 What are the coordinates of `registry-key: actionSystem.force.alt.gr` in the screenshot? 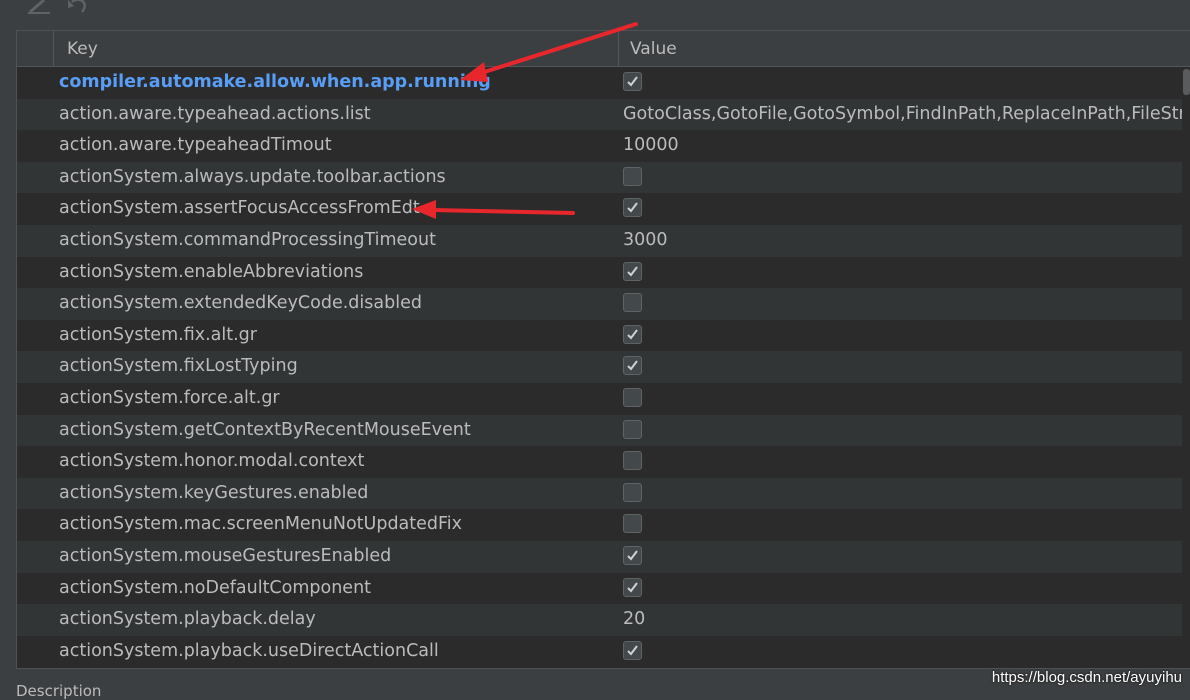 It's located at (169, 397).